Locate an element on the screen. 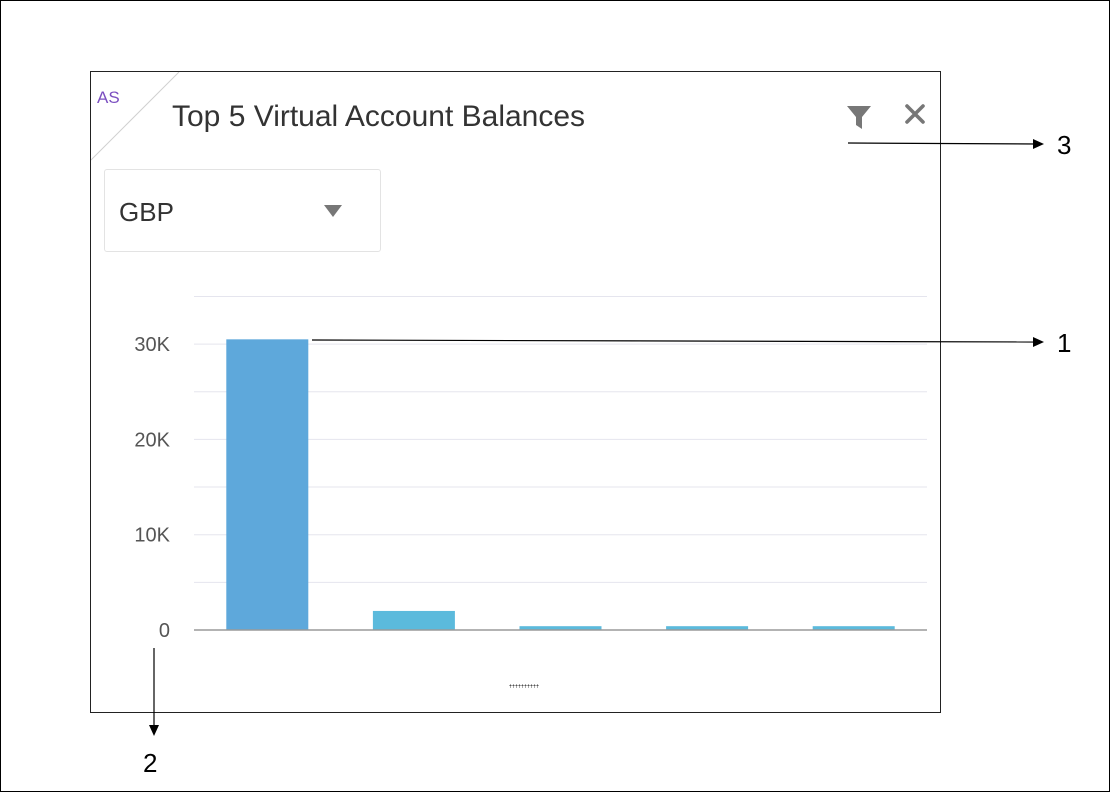  y-tick-label: 20K is located at coordinates (152, 440).